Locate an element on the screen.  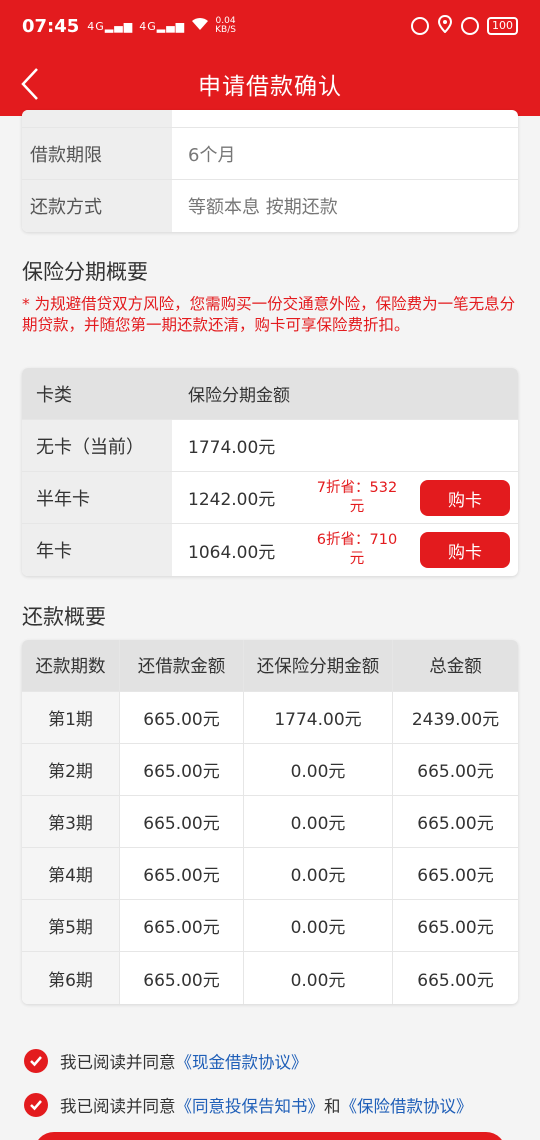
repayment-section-title: 还款概要 is located at coordinates (64, 617).